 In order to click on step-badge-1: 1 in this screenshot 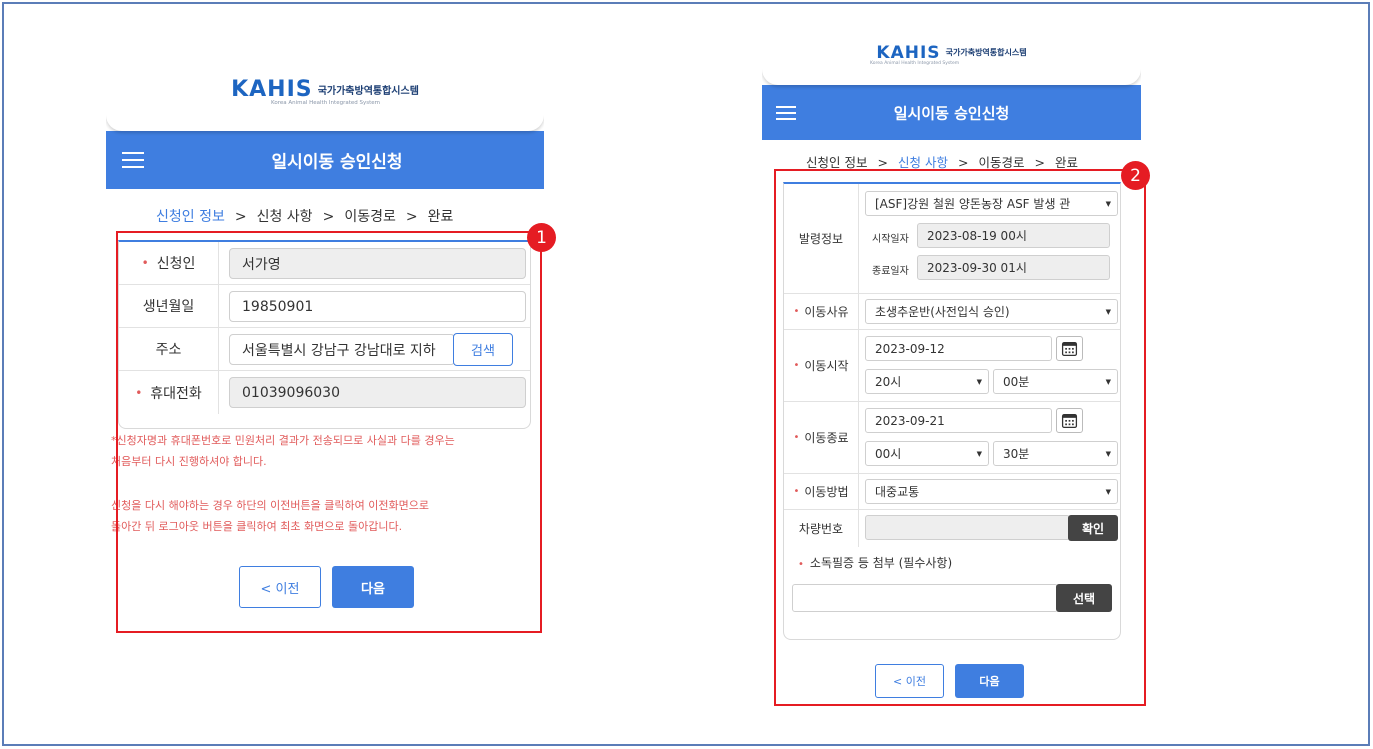, I will do `click(541, 237)`.